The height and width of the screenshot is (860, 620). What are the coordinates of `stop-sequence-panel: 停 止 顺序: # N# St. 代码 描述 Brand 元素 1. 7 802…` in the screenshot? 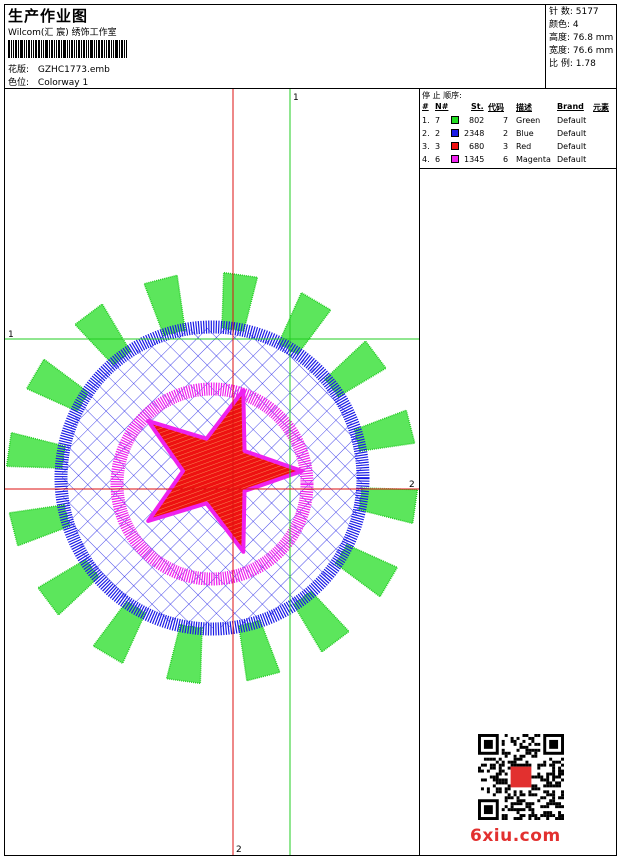 It's located at (518, 129).